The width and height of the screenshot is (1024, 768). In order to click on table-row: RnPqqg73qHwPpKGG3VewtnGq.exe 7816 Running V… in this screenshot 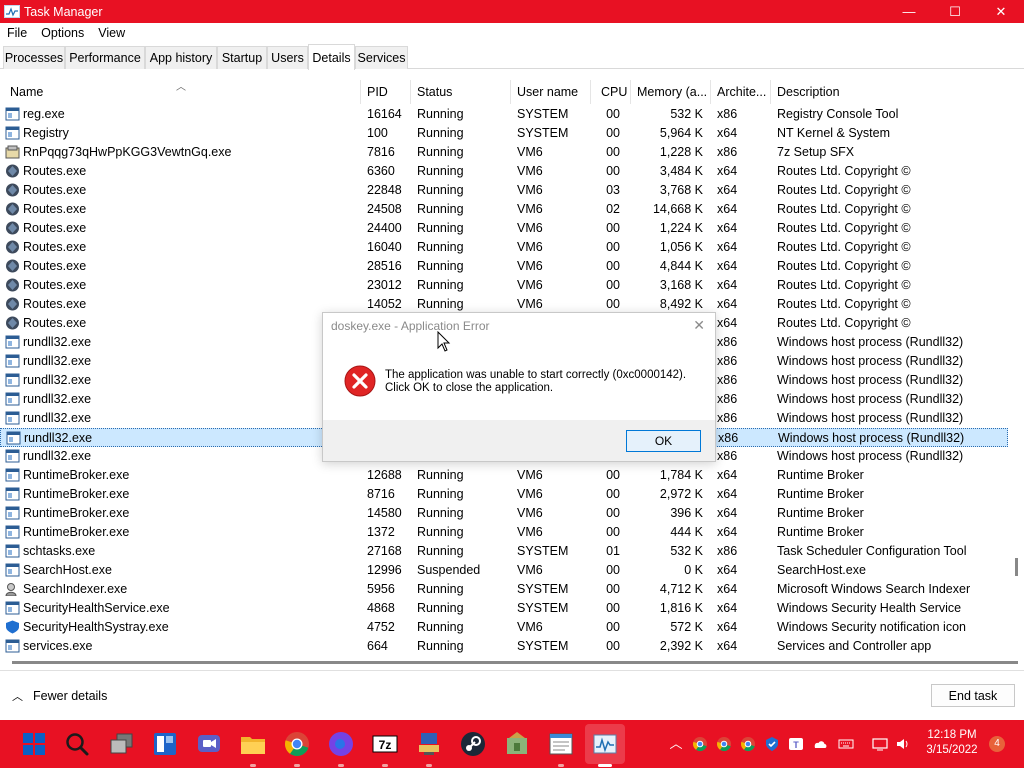, I will do `click(504, 152)`.